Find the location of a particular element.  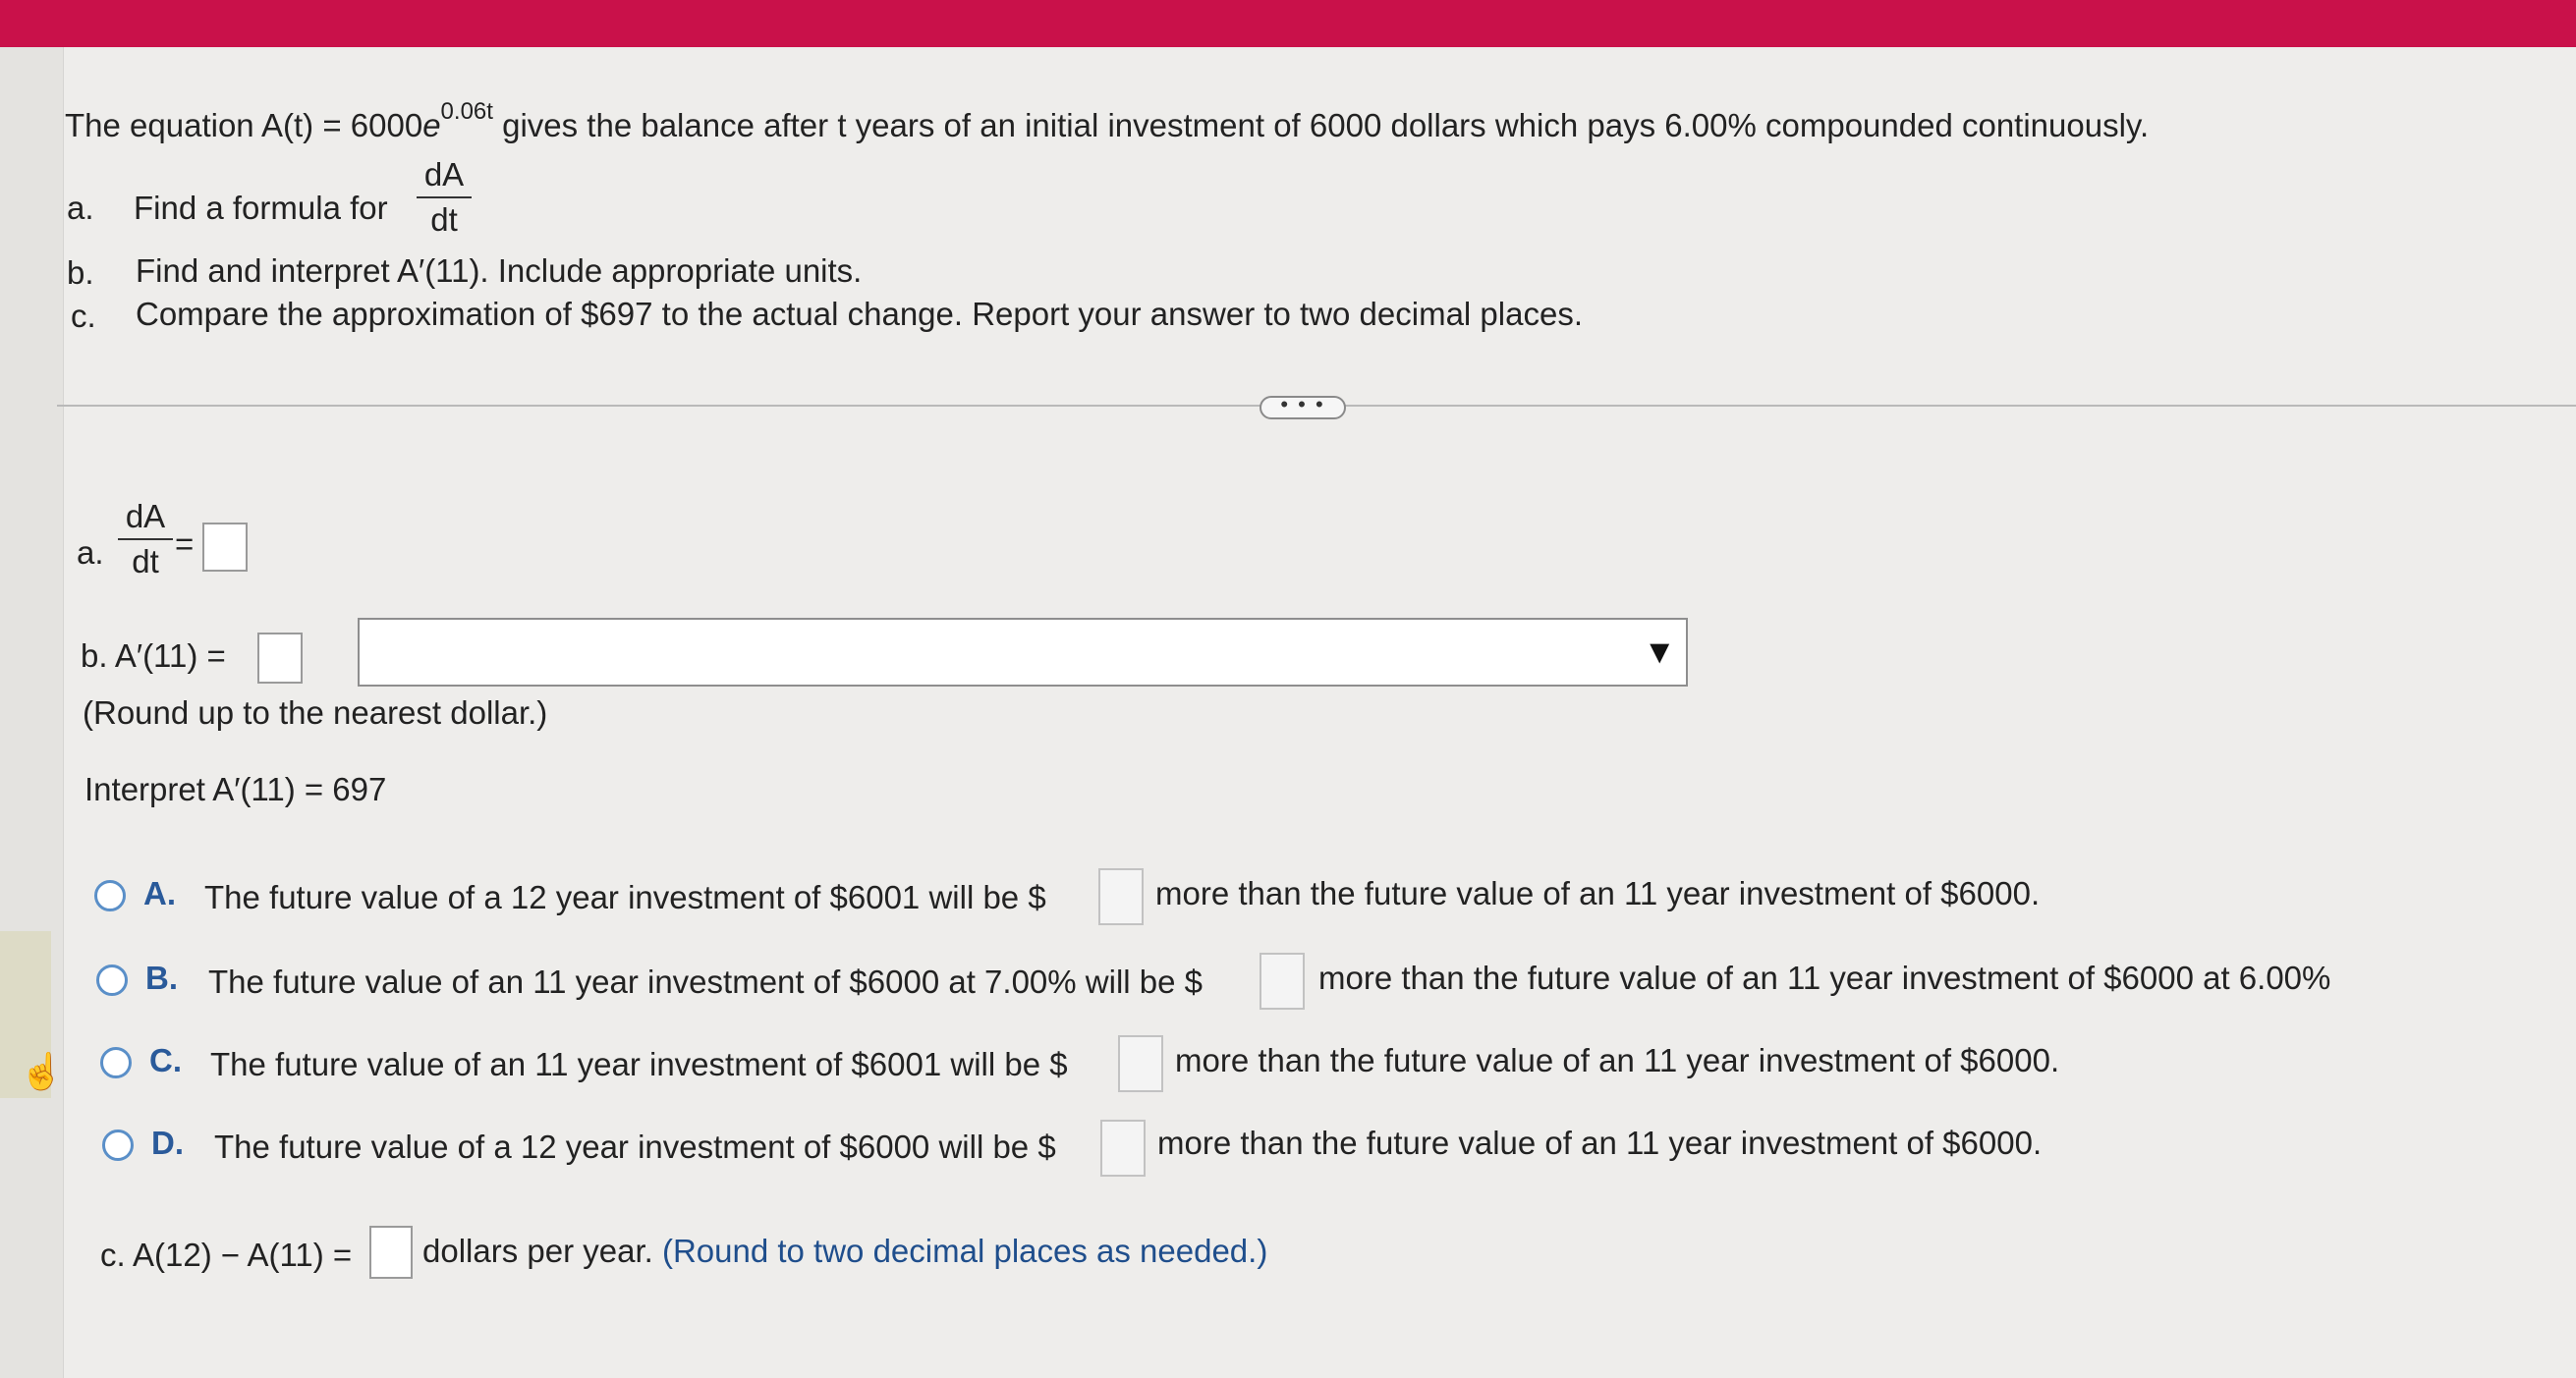

interpretation-dropdown: ▼ is located at coordinates (1023, 652).